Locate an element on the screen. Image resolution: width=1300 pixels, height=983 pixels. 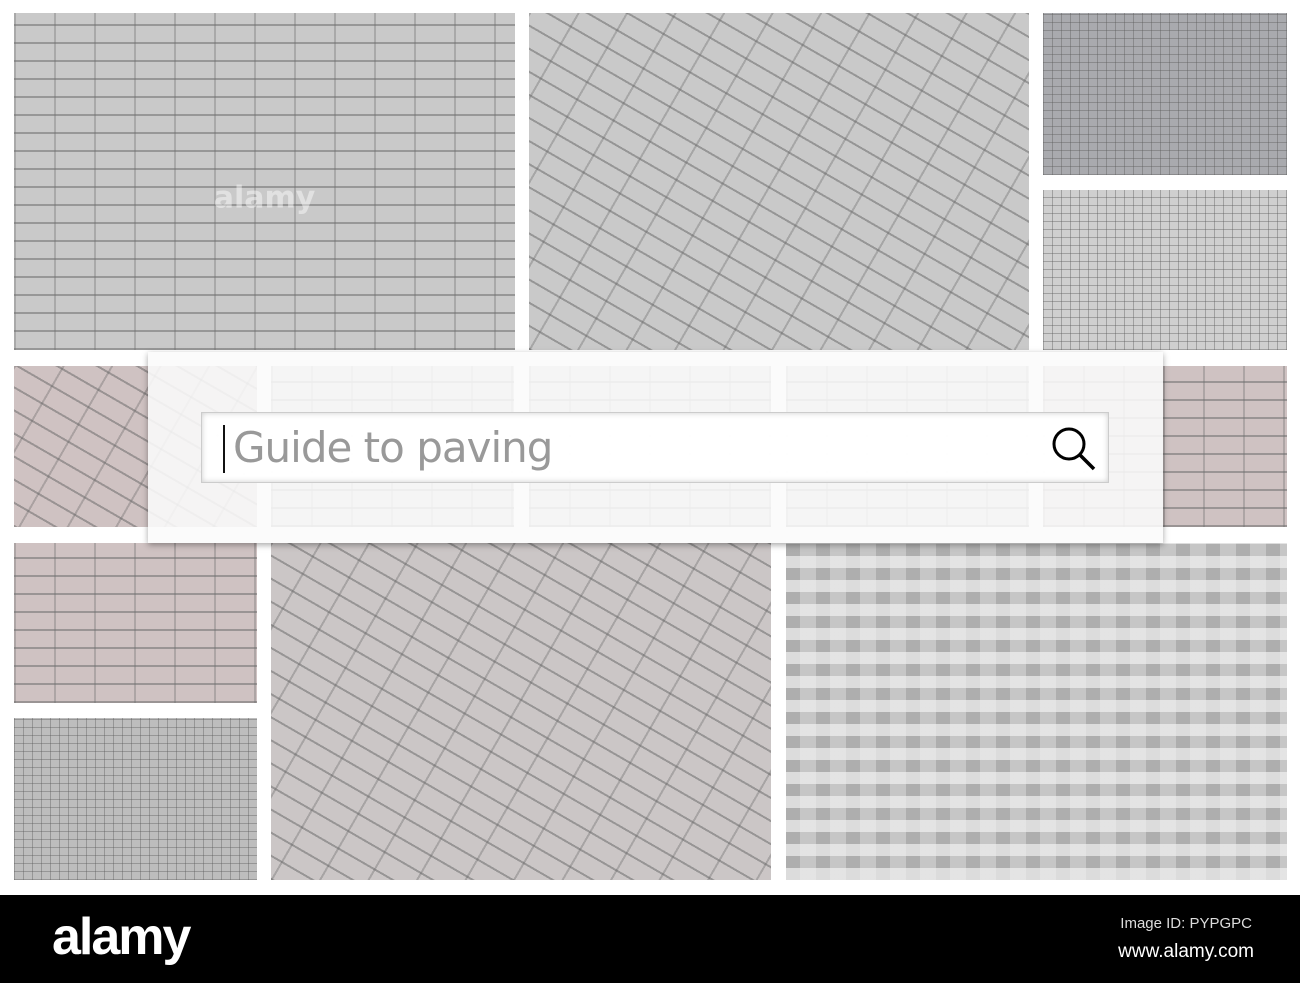
photo-tile-bricks-1: alamy is located at coordinates (264, 181).